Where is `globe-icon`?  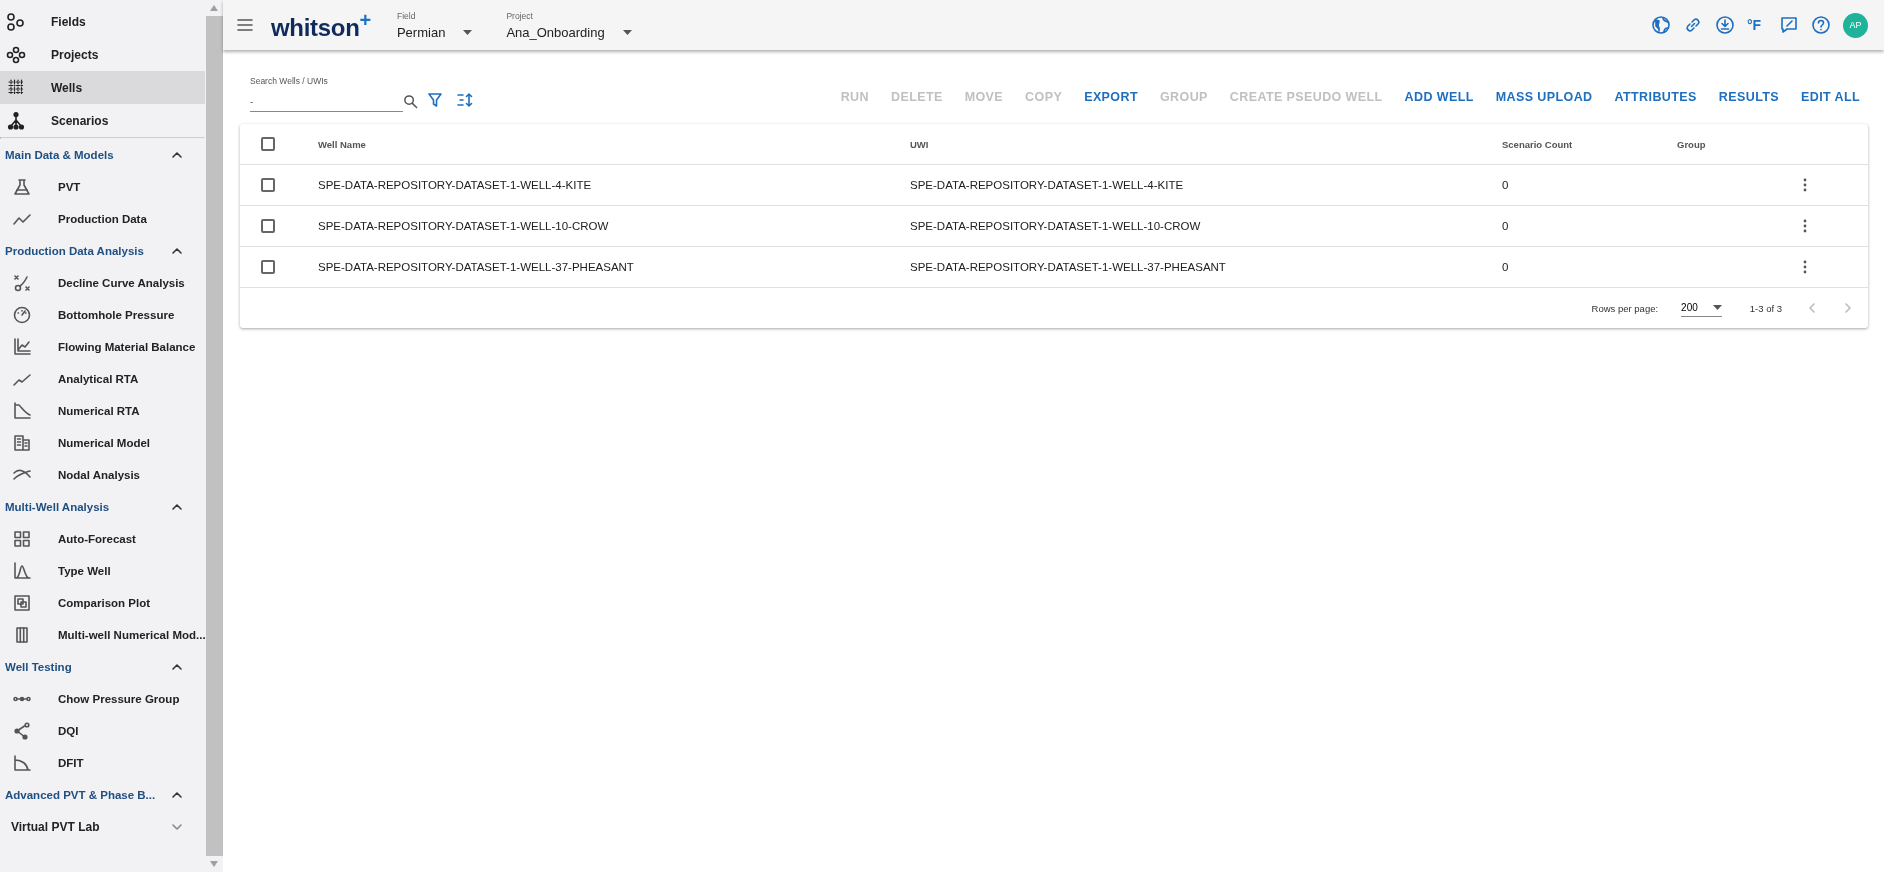
globe-icon is located at coordinates (1661, 25).